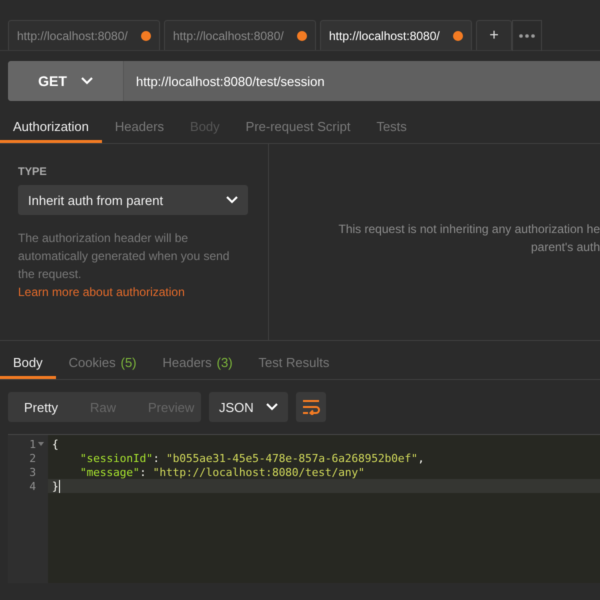  What do you see at coordinates (391, 128) in the screenshot?
I see `request-section-tab: Tests` at bounding box center [391, 128].